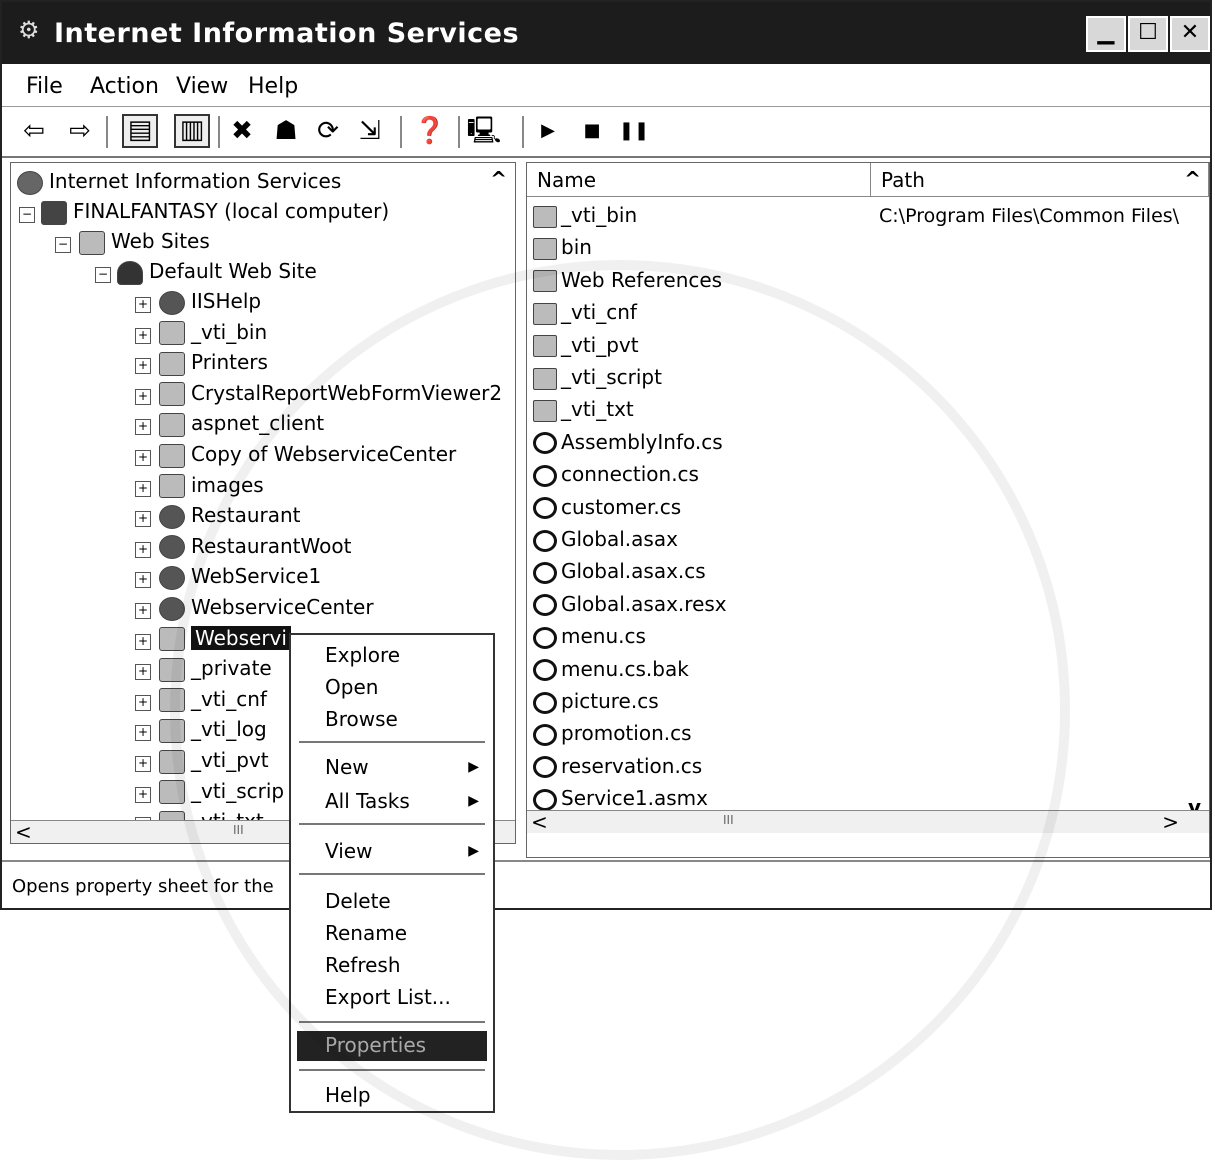 This screenshot has width=1215, height=1160. I want to click on list-item: _vti_pvt, so click(586, 348).